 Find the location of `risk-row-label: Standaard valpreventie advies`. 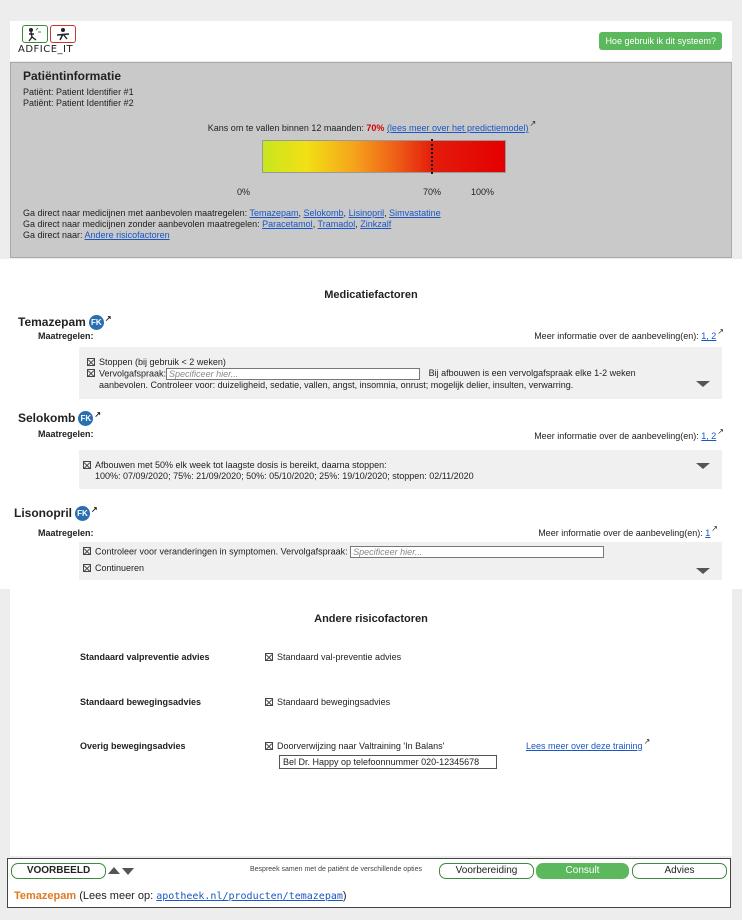

risk-row-label: Standaard valpreventie advies is located at coordinates (145, 657).